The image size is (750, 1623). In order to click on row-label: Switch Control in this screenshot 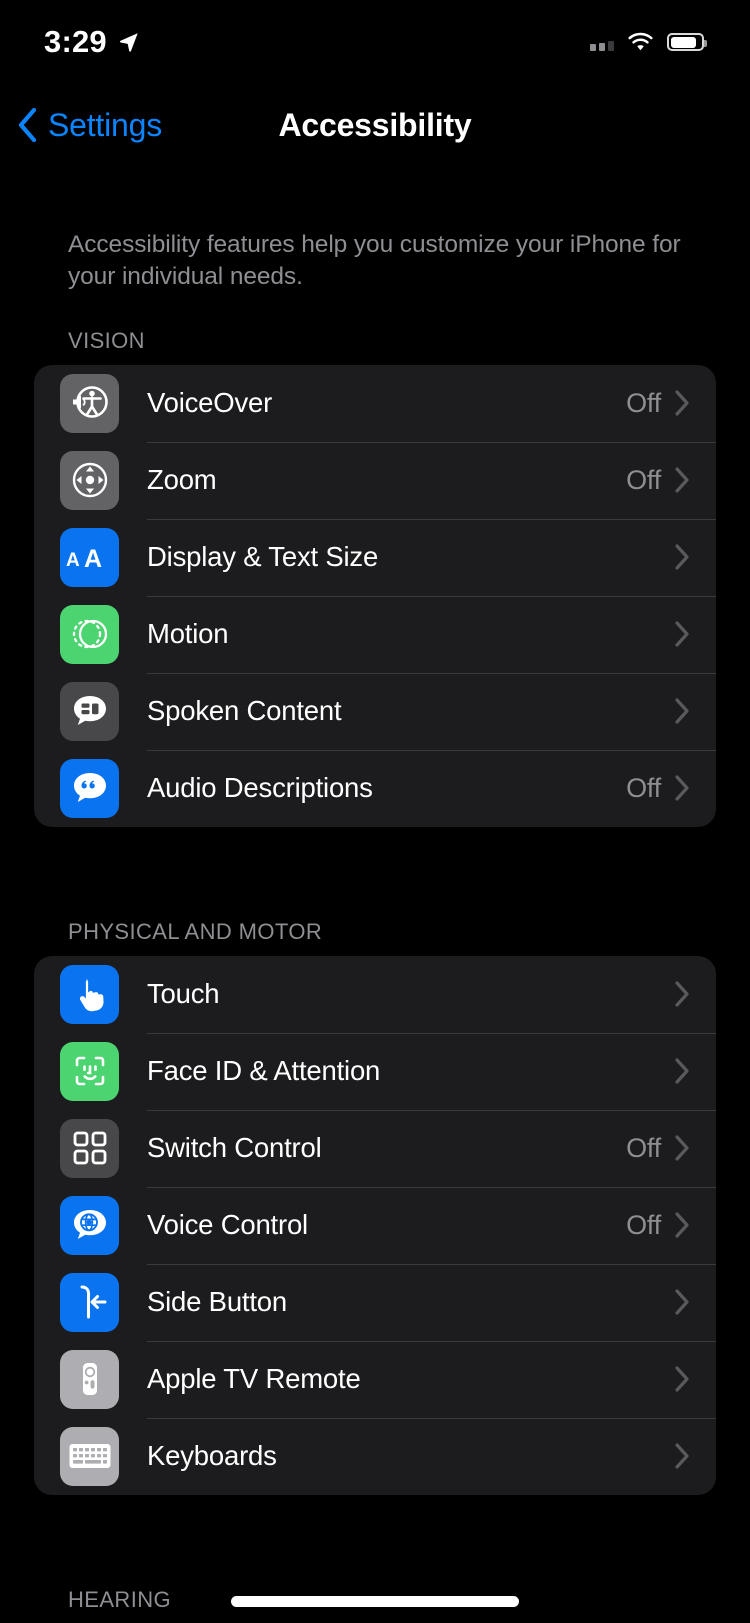, I will do `click(234, 1148)`.